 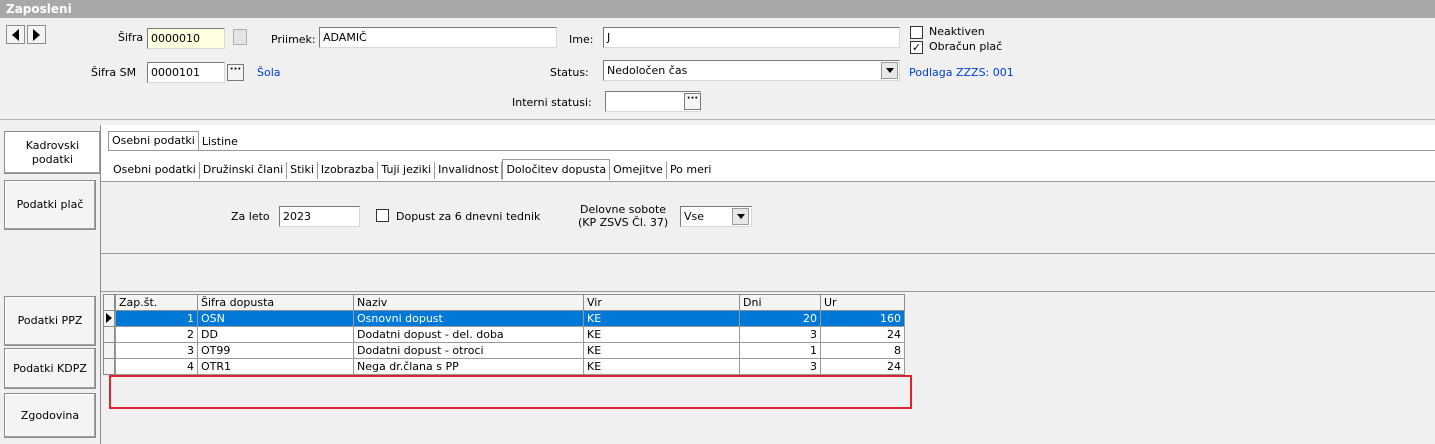 What do you see at coordinates (862, 302) in the screenshot?
I see `col-header-ur: Ur` at bounding box center [862, 302].